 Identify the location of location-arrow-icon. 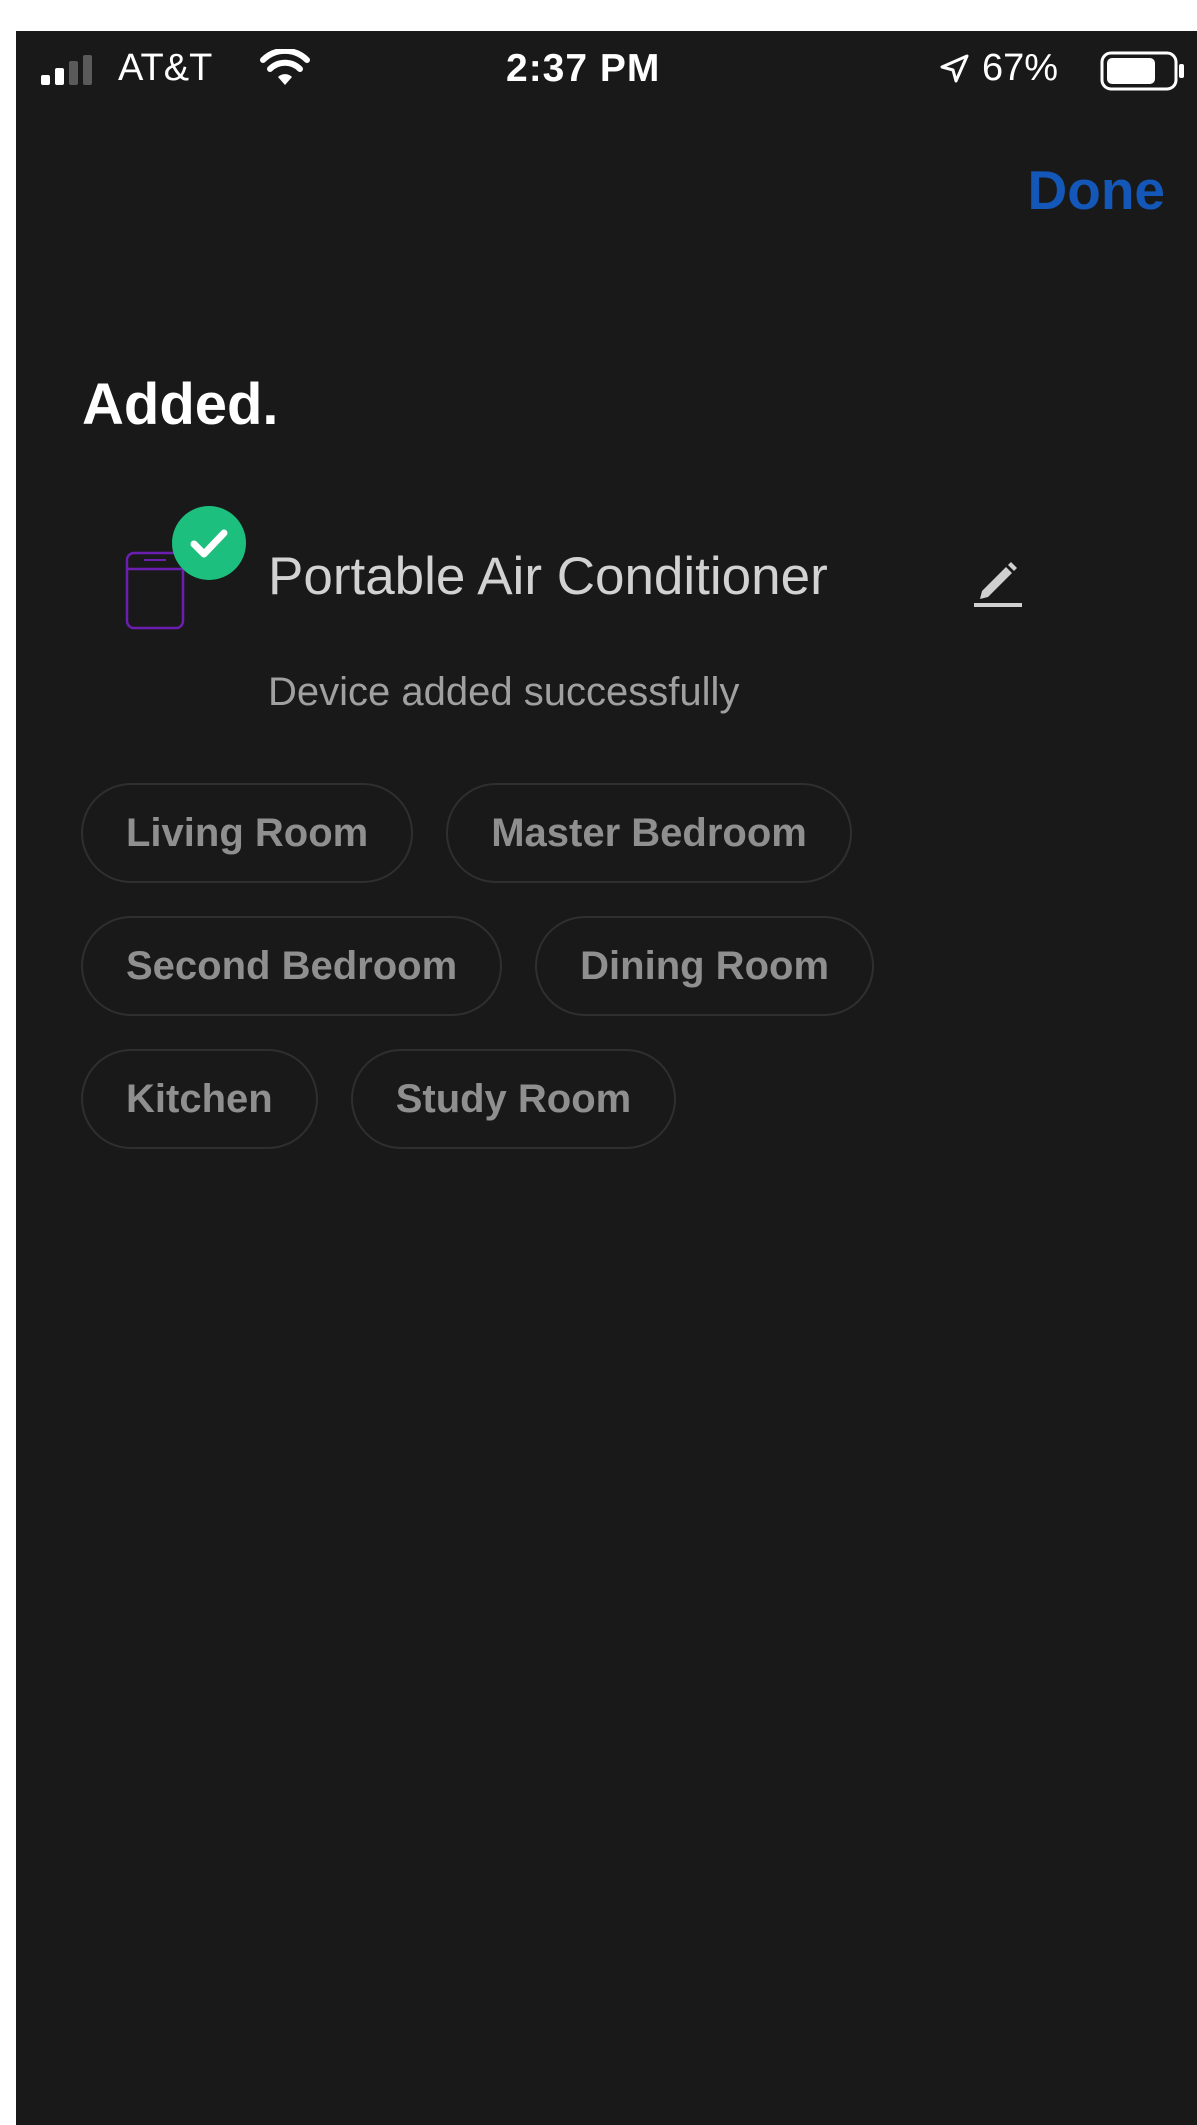
(954, 68).